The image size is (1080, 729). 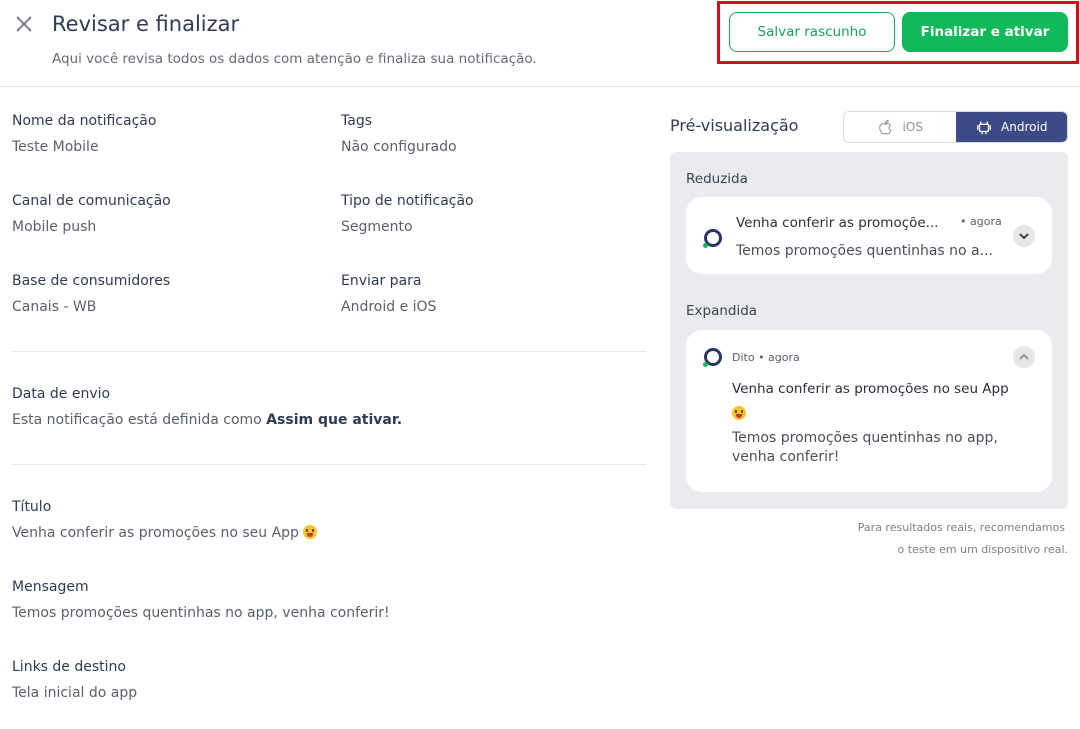 I want to click on expanded-meta: Dito • agora, so click(x=766, y=357).